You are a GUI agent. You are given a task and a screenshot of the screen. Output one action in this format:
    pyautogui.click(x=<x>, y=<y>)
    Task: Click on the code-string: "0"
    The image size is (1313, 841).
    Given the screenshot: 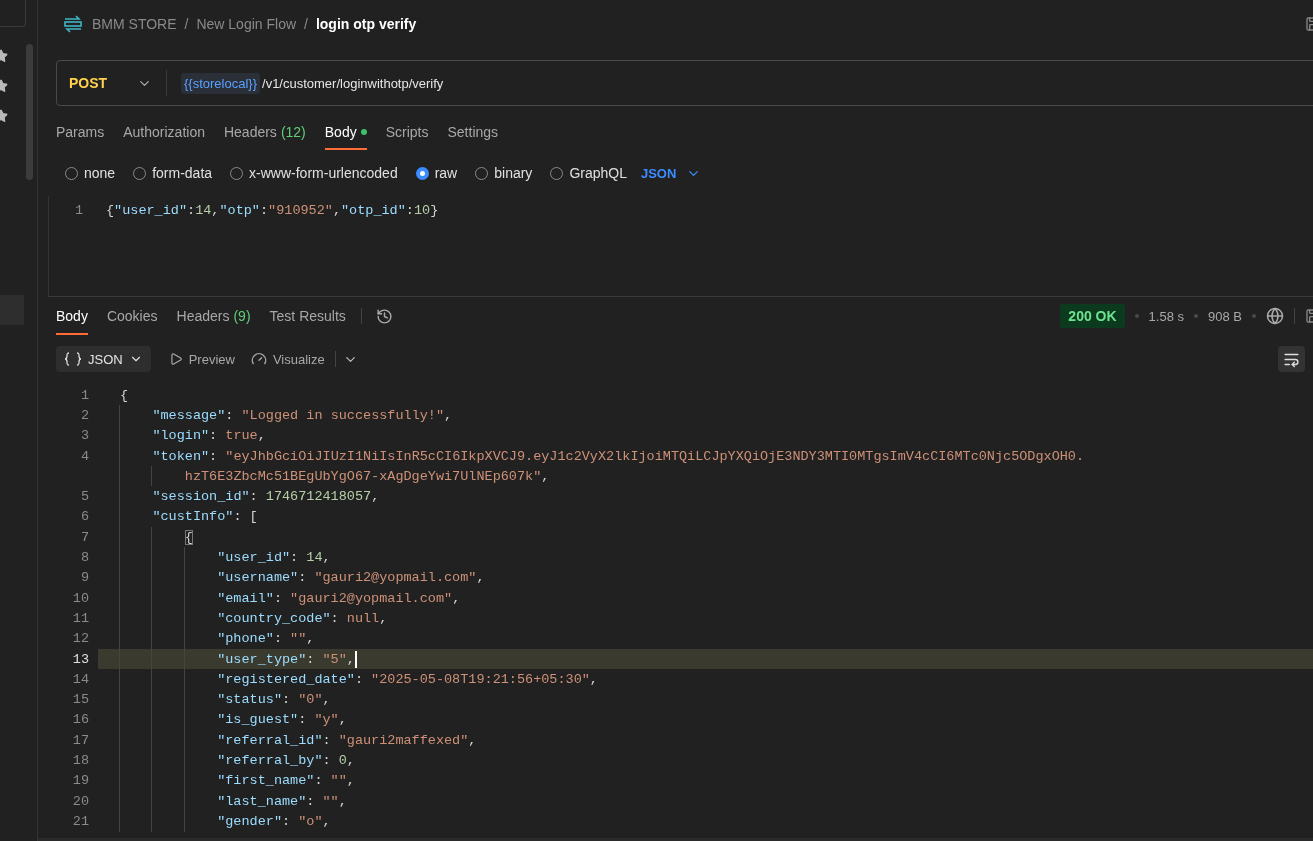 What is the action you would take?
    pyautogui.click(x=310, y=700)
    